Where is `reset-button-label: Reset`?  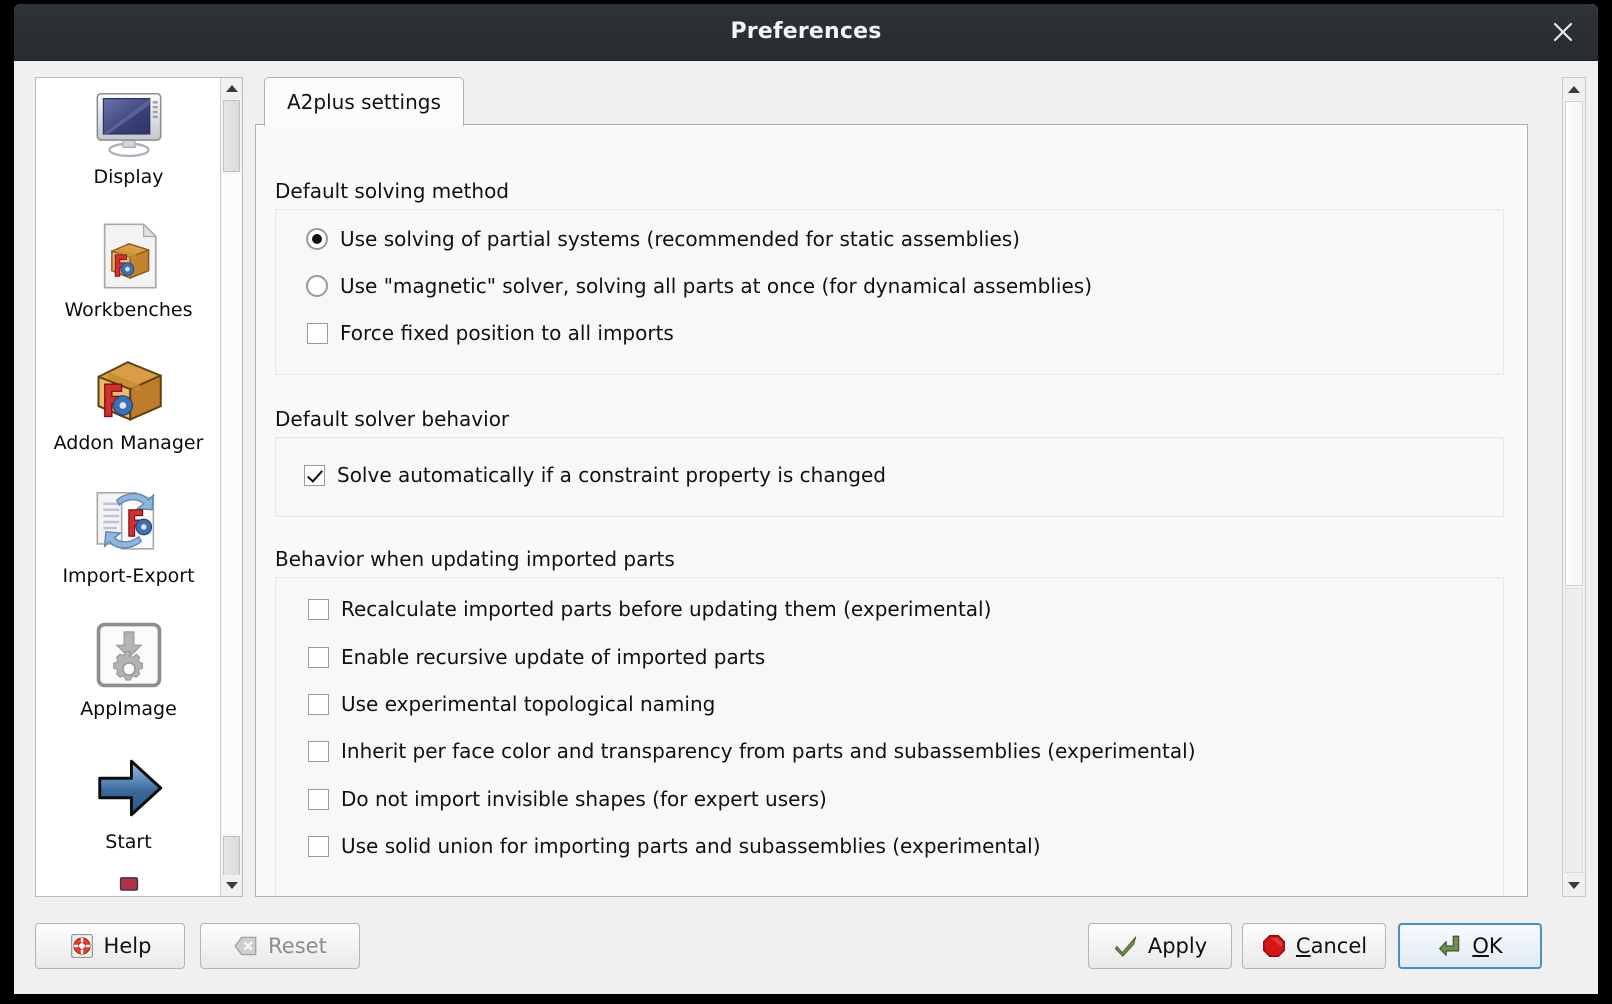
reset-button-label: Reset is located at coordinates (297, 946).